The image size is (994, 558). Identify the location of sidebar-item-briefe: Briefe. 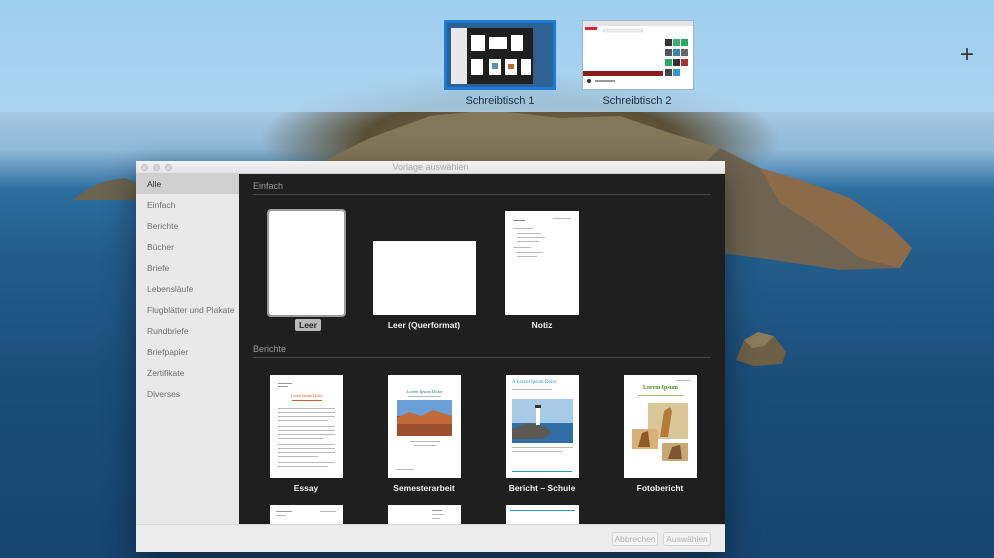
(187, 268).